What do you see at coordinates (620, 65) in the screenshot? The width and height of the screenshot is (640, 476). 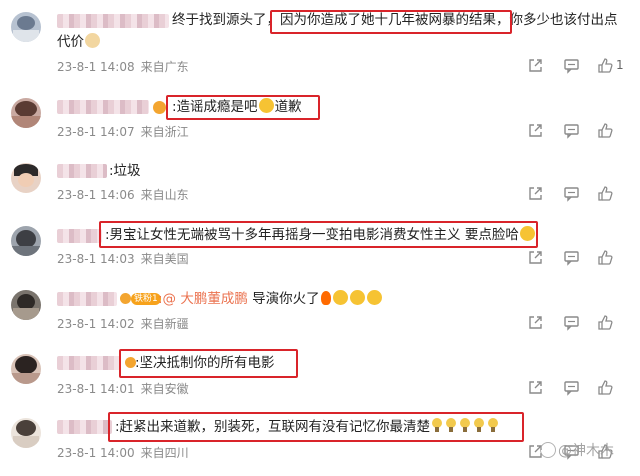 I see `like-count: 1` at bounding box center [620, 65].